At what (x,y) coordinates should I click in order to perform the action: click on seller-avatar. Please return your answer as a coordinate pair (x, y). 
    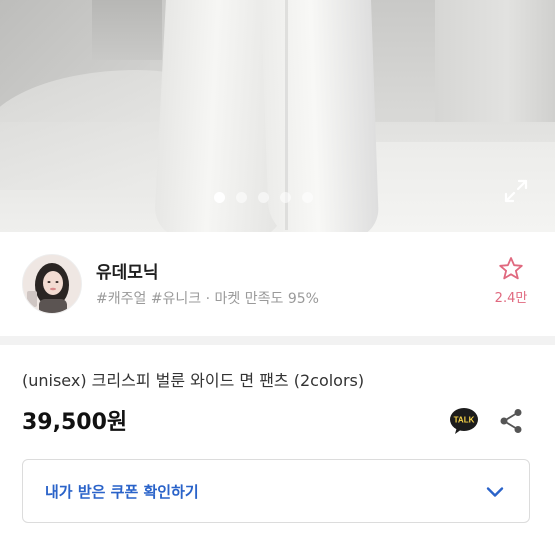
    Looking at the image, I should click on (52, 284).